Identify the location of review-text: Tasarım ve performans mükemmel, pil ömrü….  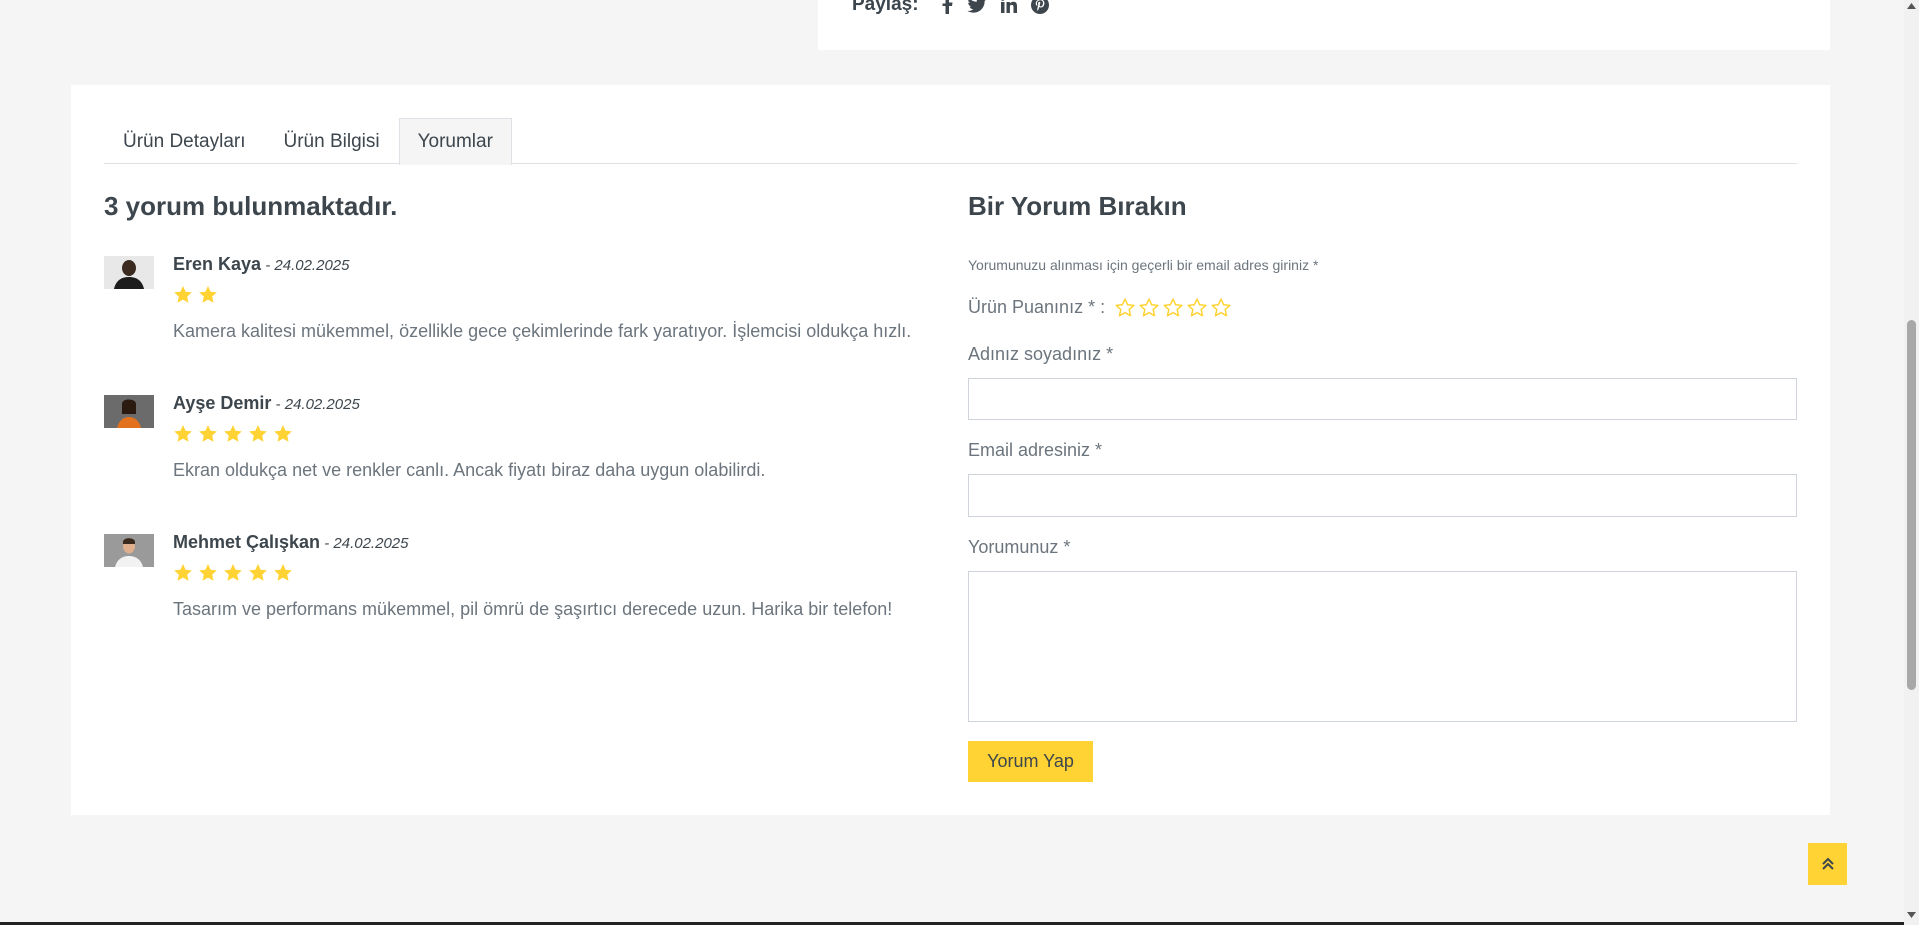
(533, 609).